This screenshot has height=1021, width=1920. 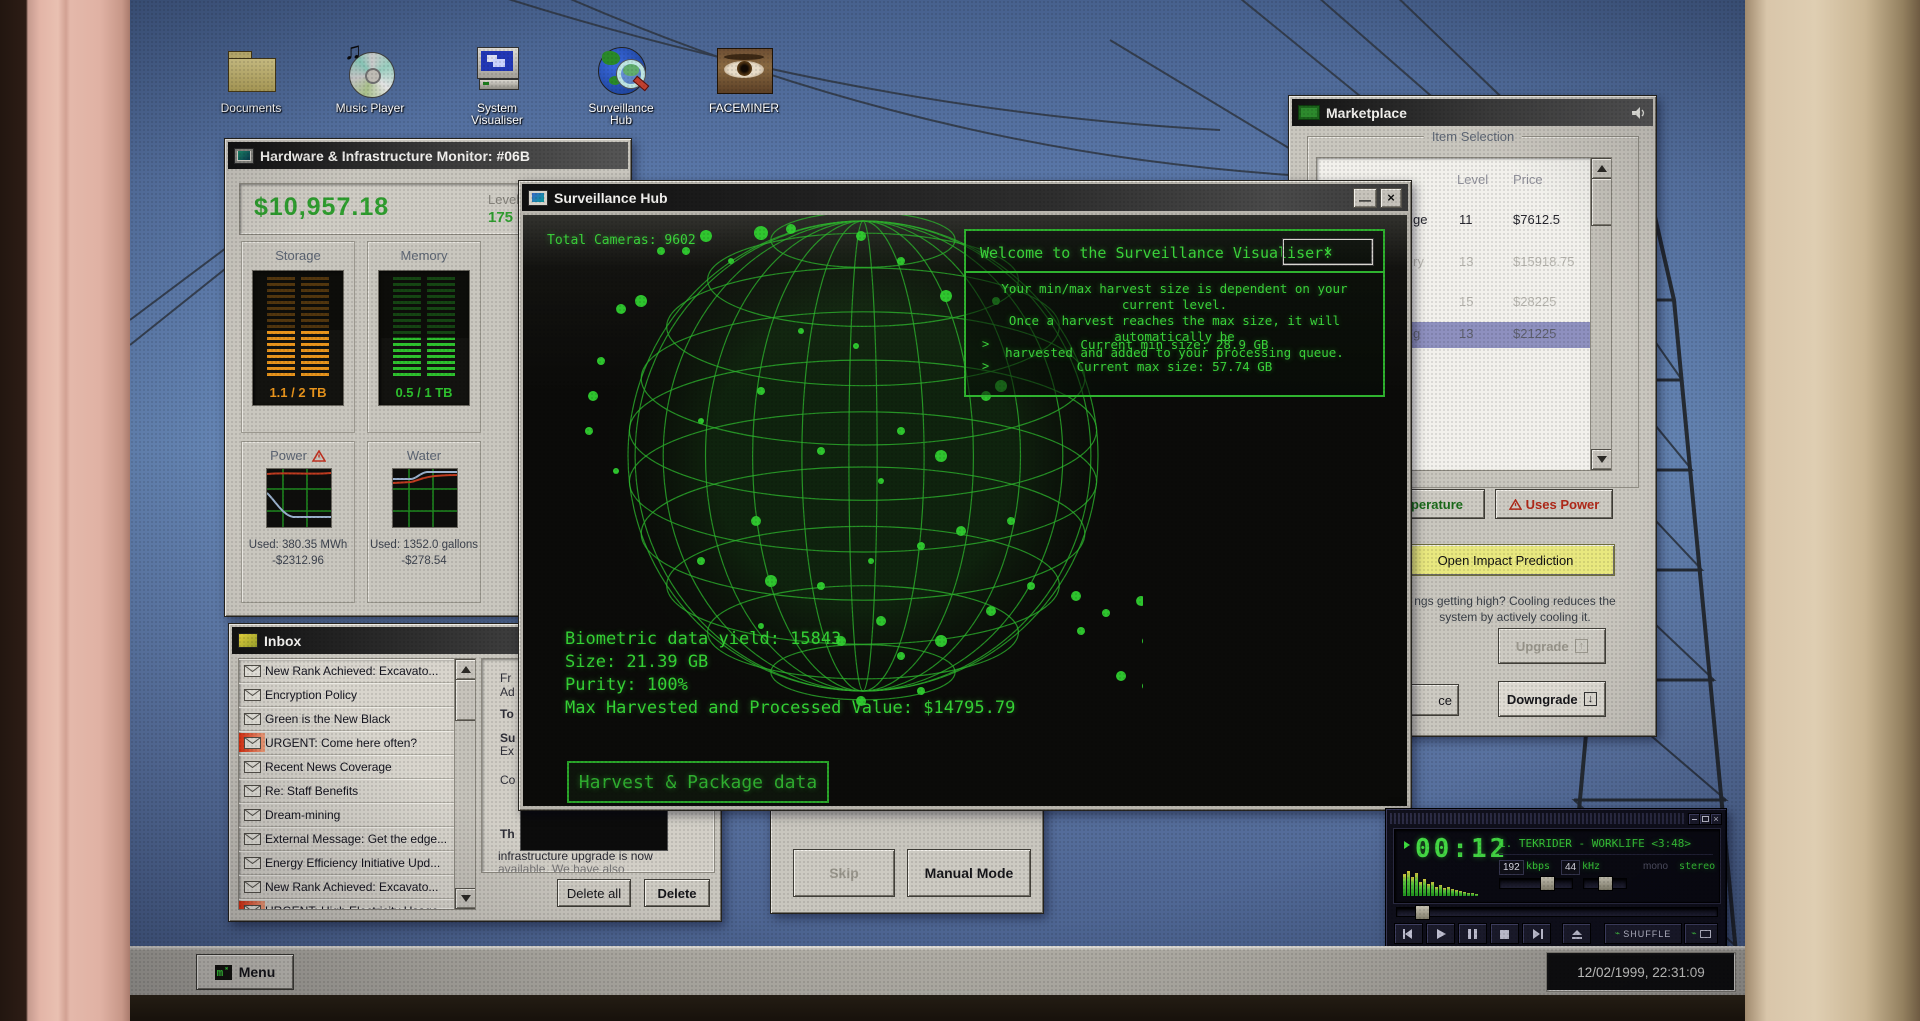 What do you see at coordinates (328, 766) in the screenshot?
I see `email-subject: Recent News Coverage` at bounding box center [328, 766].